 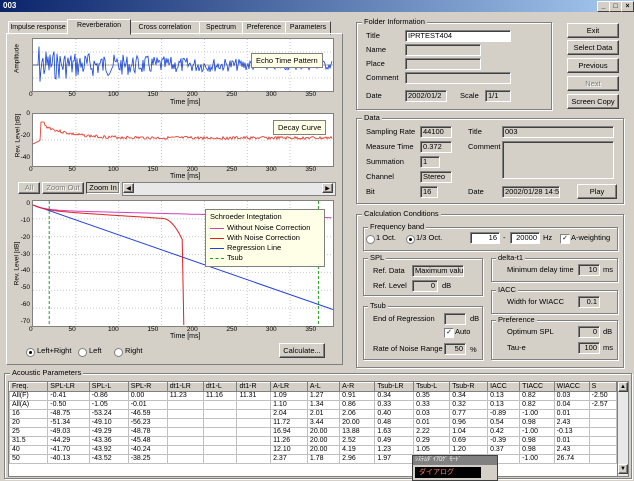 What do you see at coordinates (537, 387) in the screenshot?
I see `column-header: TIACC` at bounding box center [537, 387].